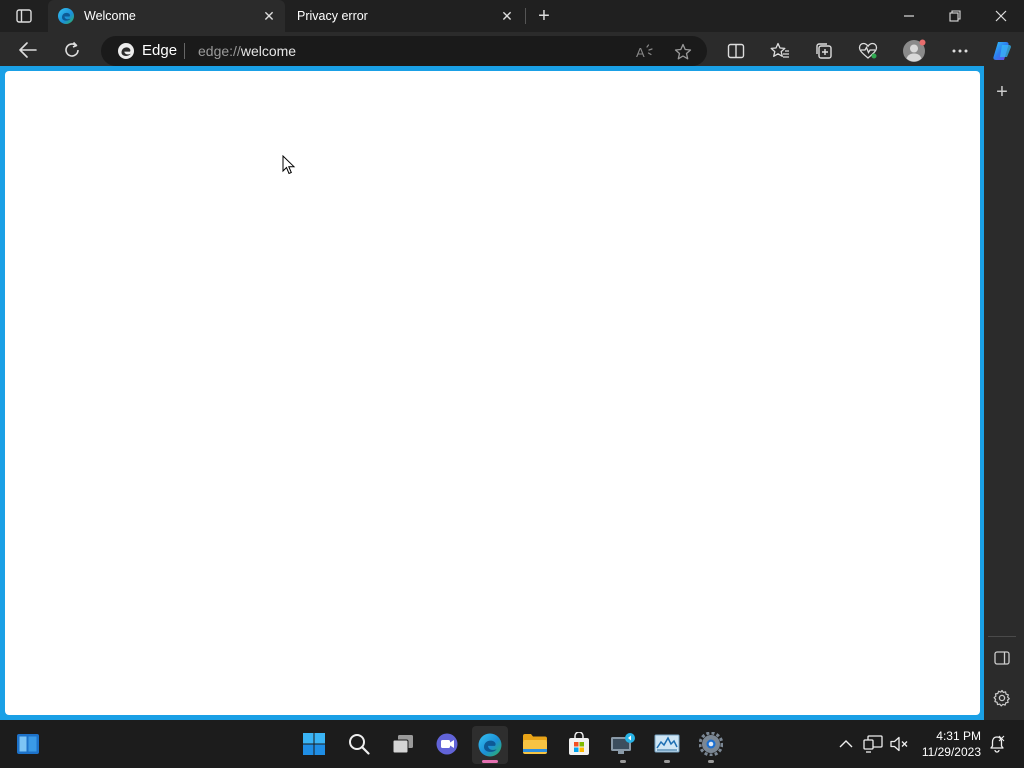  Describe the element at coordinates (997, 744) in the screenshot. I see `notifications-bell-icon` at that location.